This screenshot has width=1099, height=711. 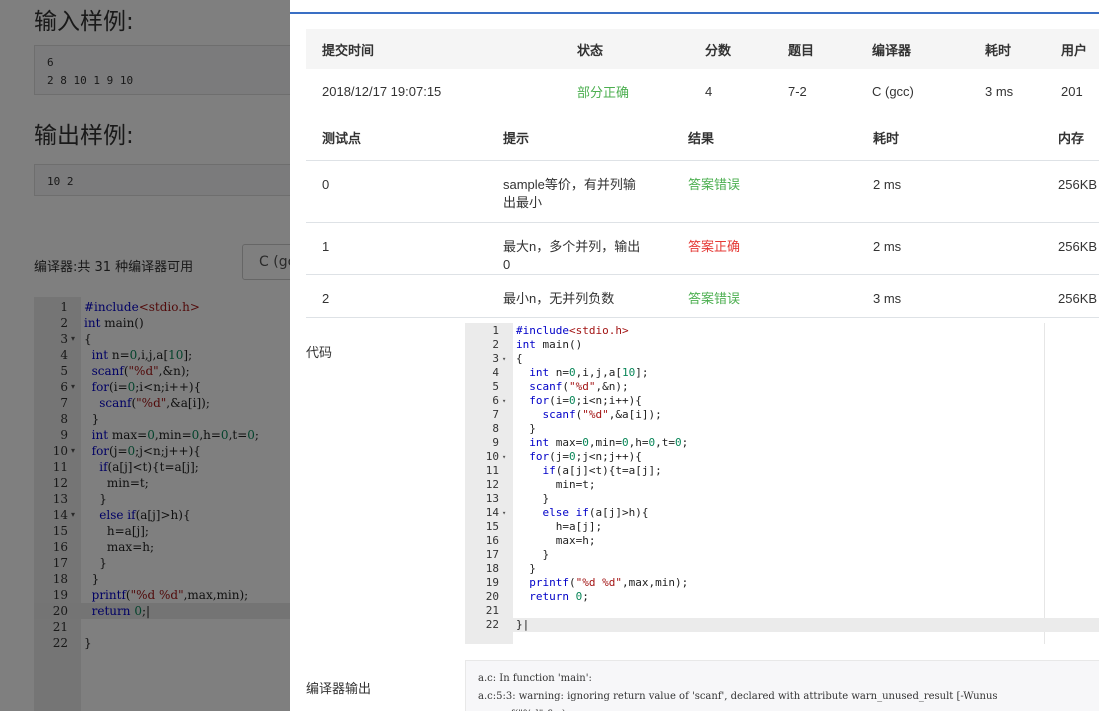 I want to click on code-text: #include<stdio.h>, so click(x=572, y=330).